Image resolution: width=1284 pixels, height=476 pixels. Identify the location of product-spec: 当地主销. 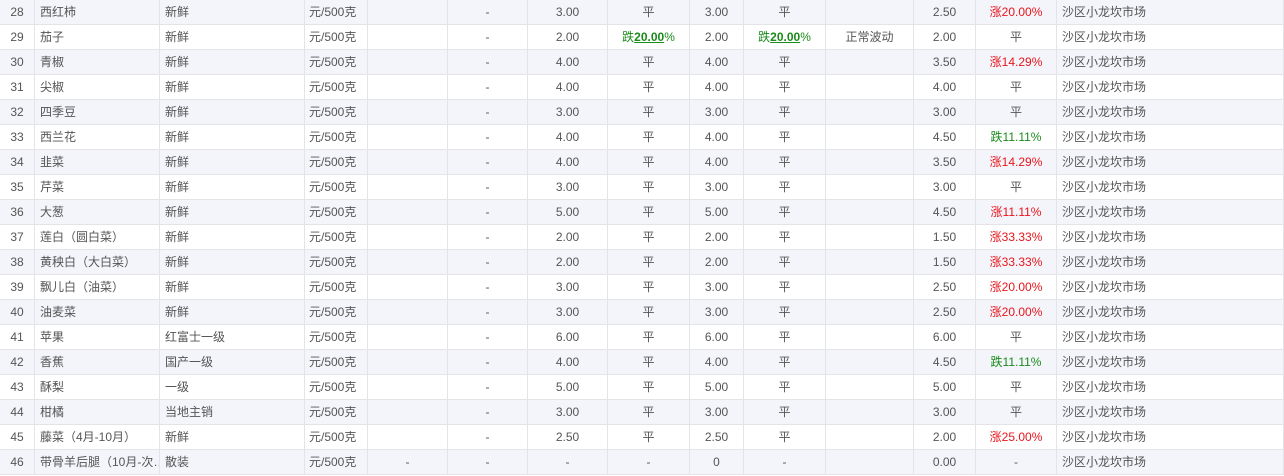
(232, 412).